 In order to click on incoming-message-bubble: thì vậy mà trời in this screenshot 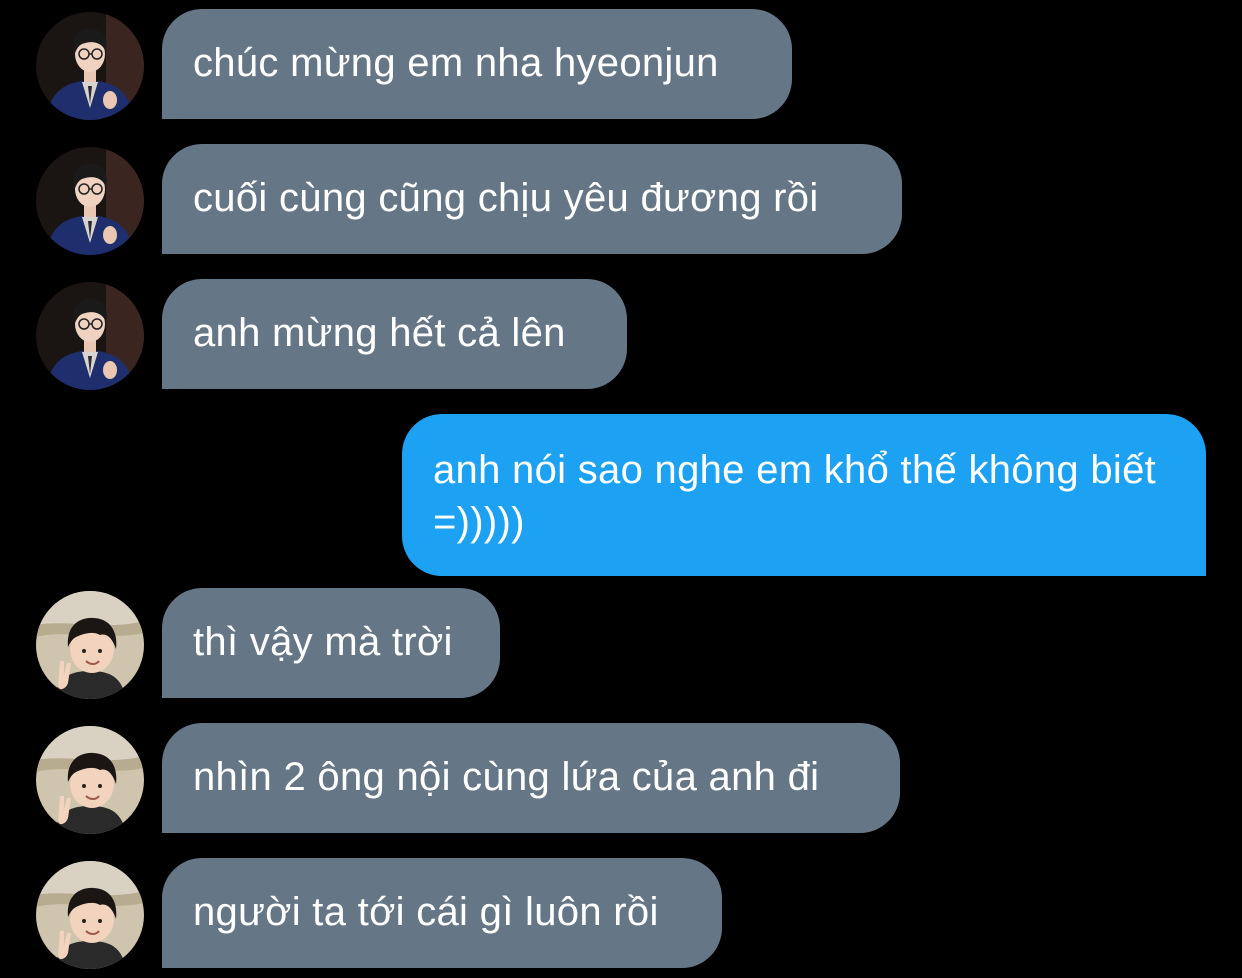, I will do `click(331, 643)`.